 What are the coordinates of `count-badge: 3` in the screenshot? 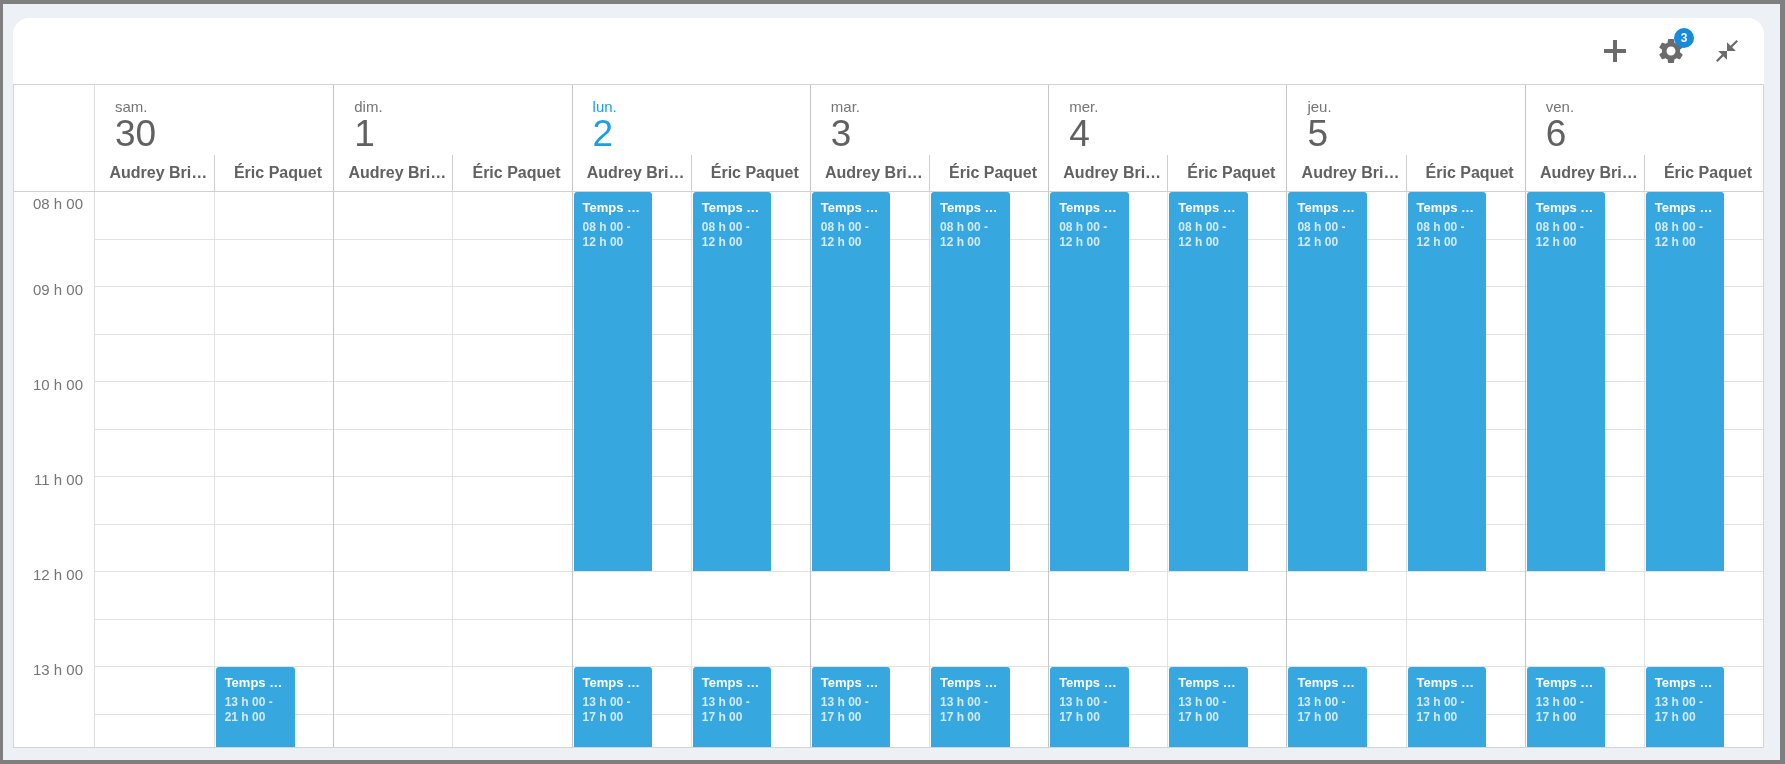 It's located at (1684, 38).